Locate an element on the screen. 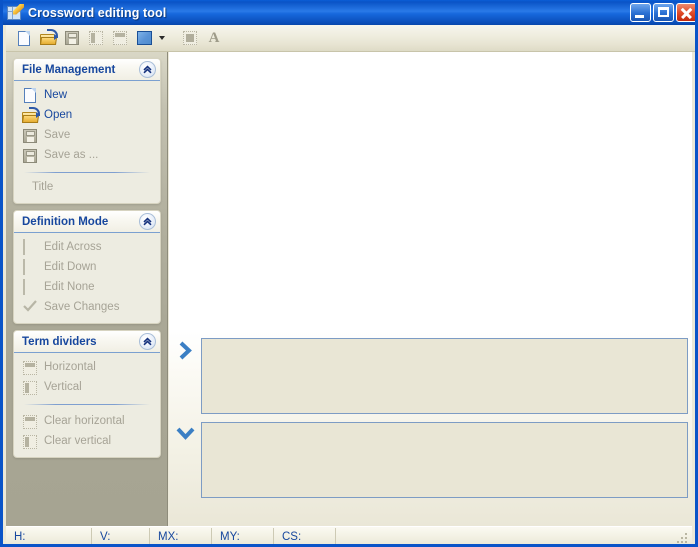 The height and width of the screenshot is (547, 698). panel-term-dividers-title: Term dividers is located at coordinates (59, 341).